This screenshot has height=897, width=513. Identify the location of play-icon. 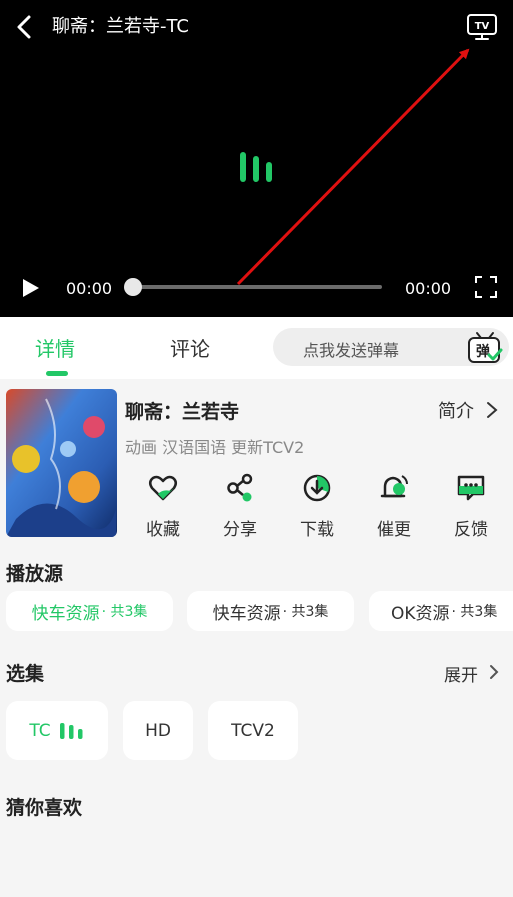
(30, 288).